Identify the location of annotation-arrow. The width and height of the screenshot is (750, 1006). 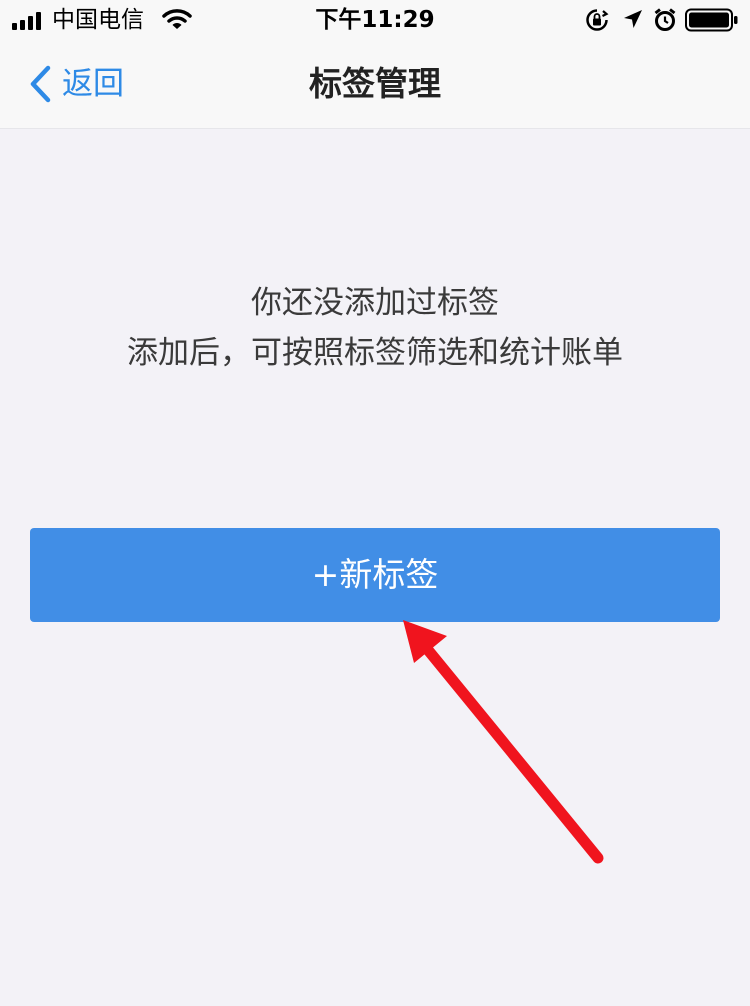
(503, 742).